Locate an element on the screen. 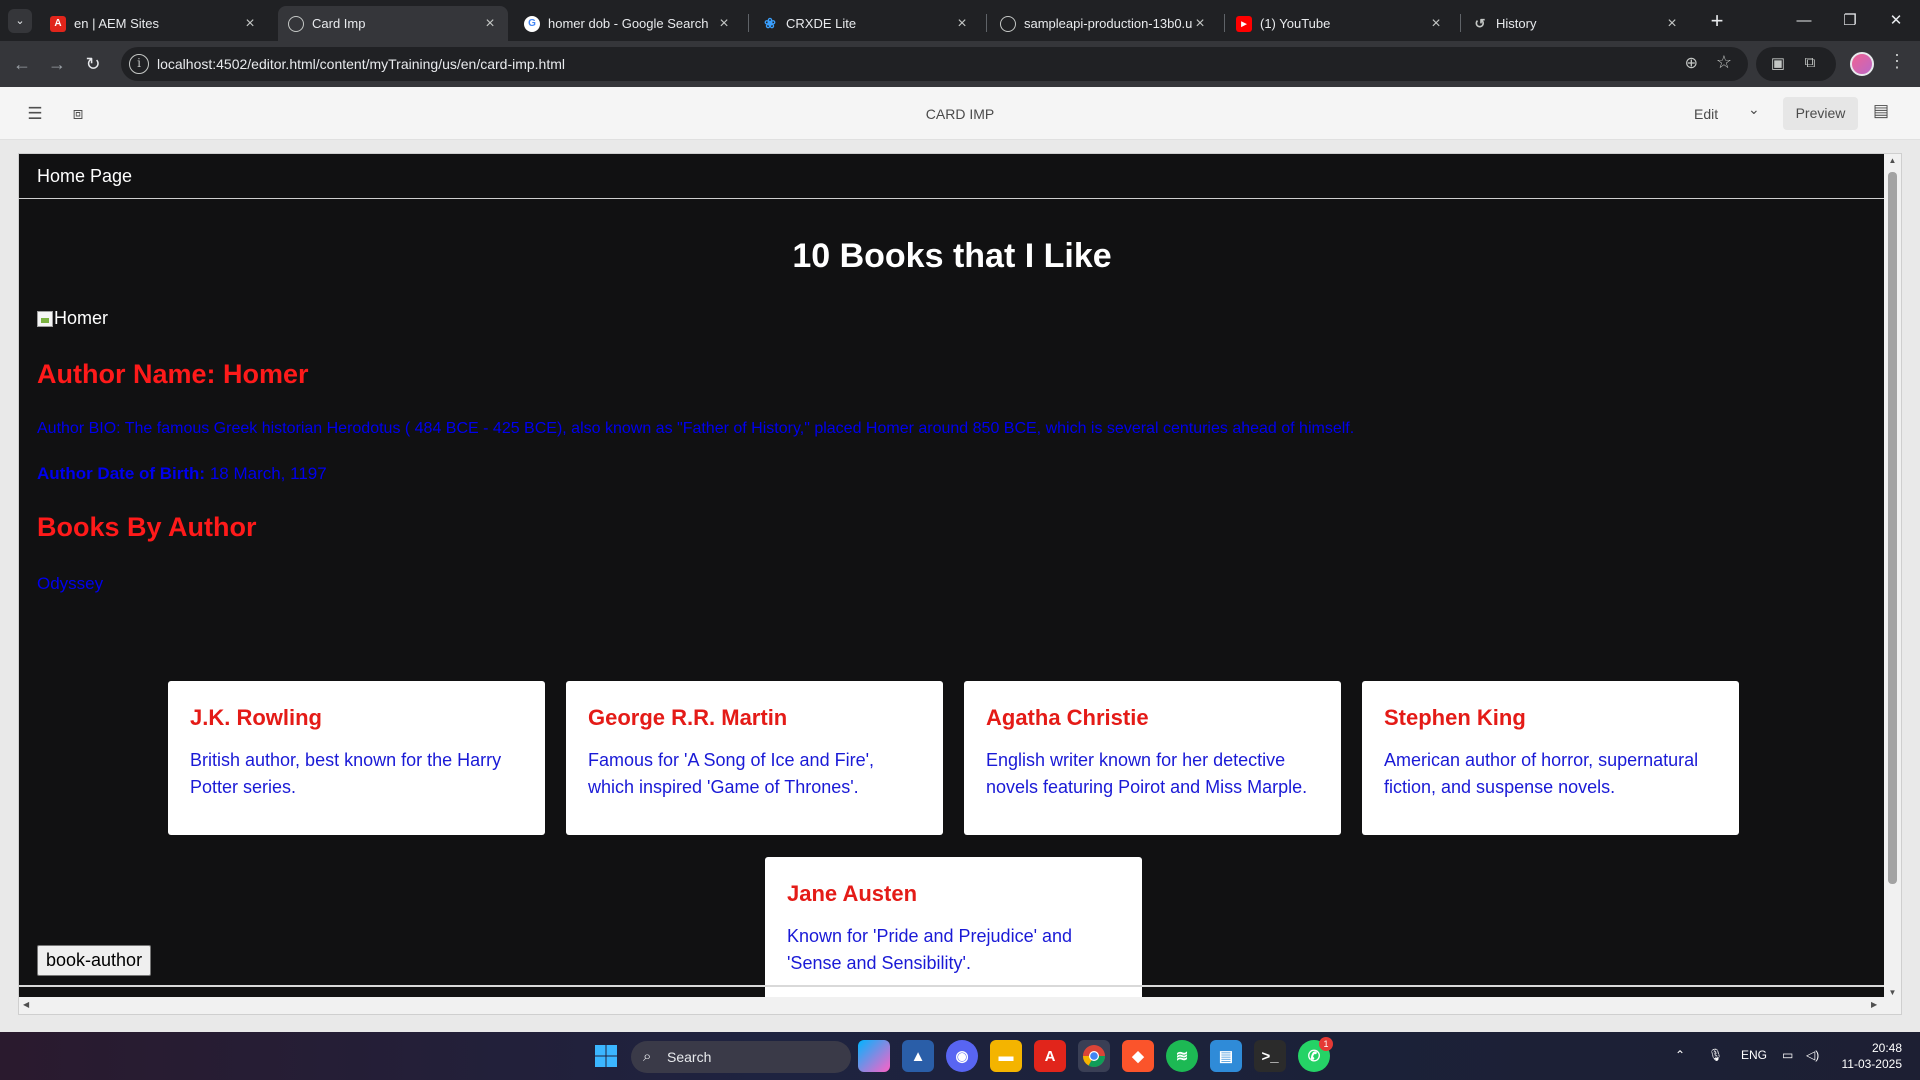  author-image-alt: Homer is located at coordinates (81, 318).